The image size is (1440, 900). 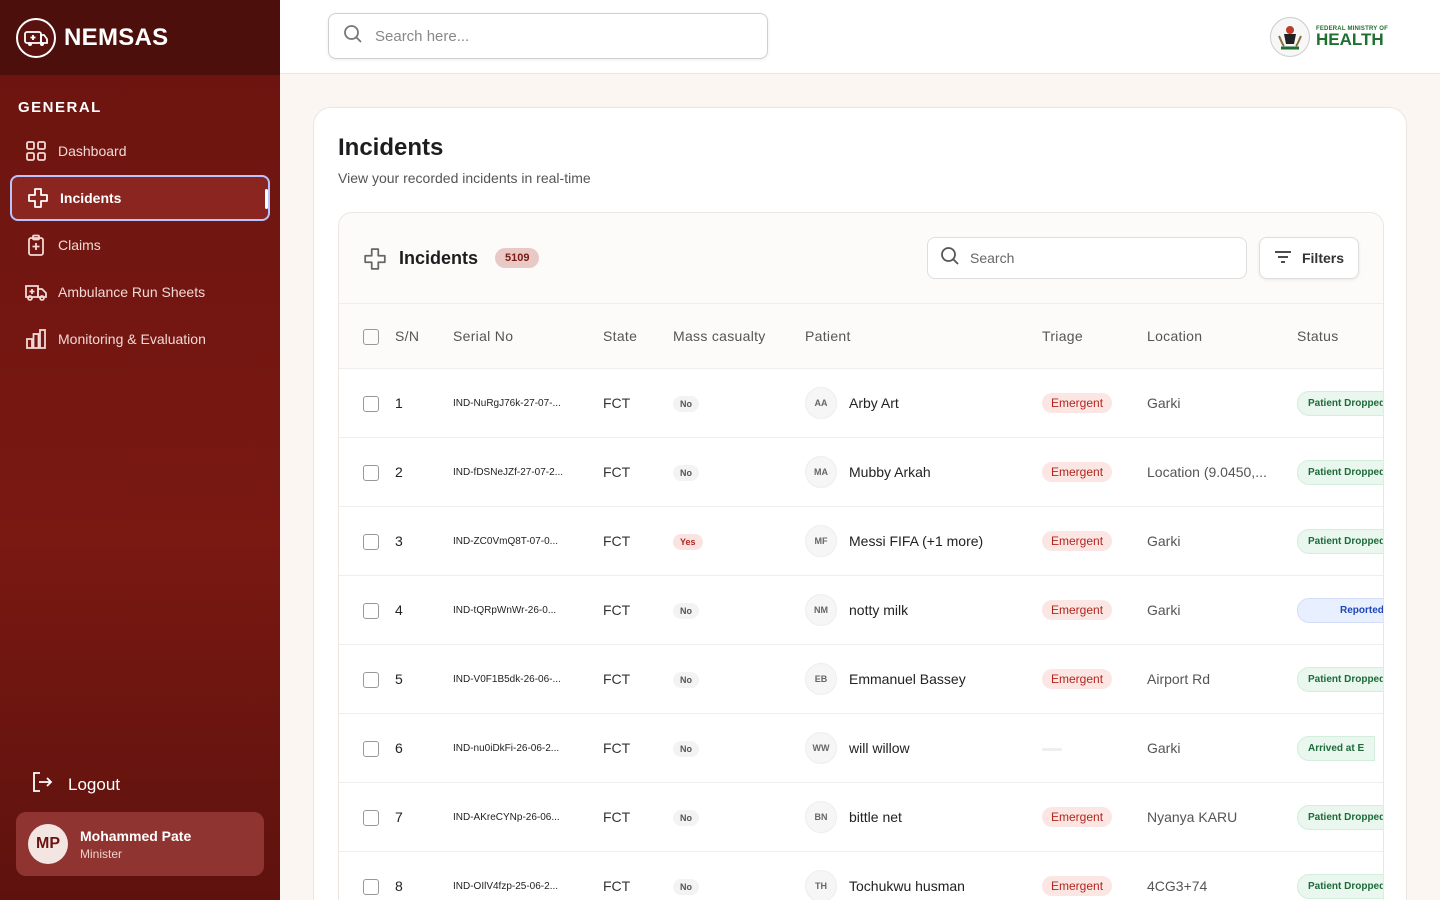 What do you see at coordinates (116, 37) in the screenshot?
I see `brand-name: NEMSAS` at bounding box center [116, 37].